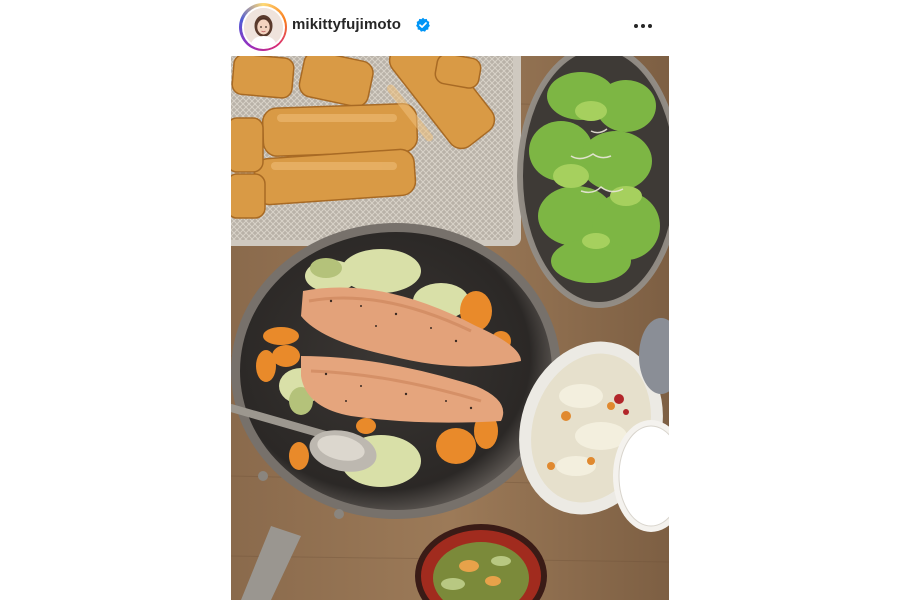 The width and height of the screenshot is (900, 600). I want to click on username-link: mikittyfujimoto, so click(346, 24).